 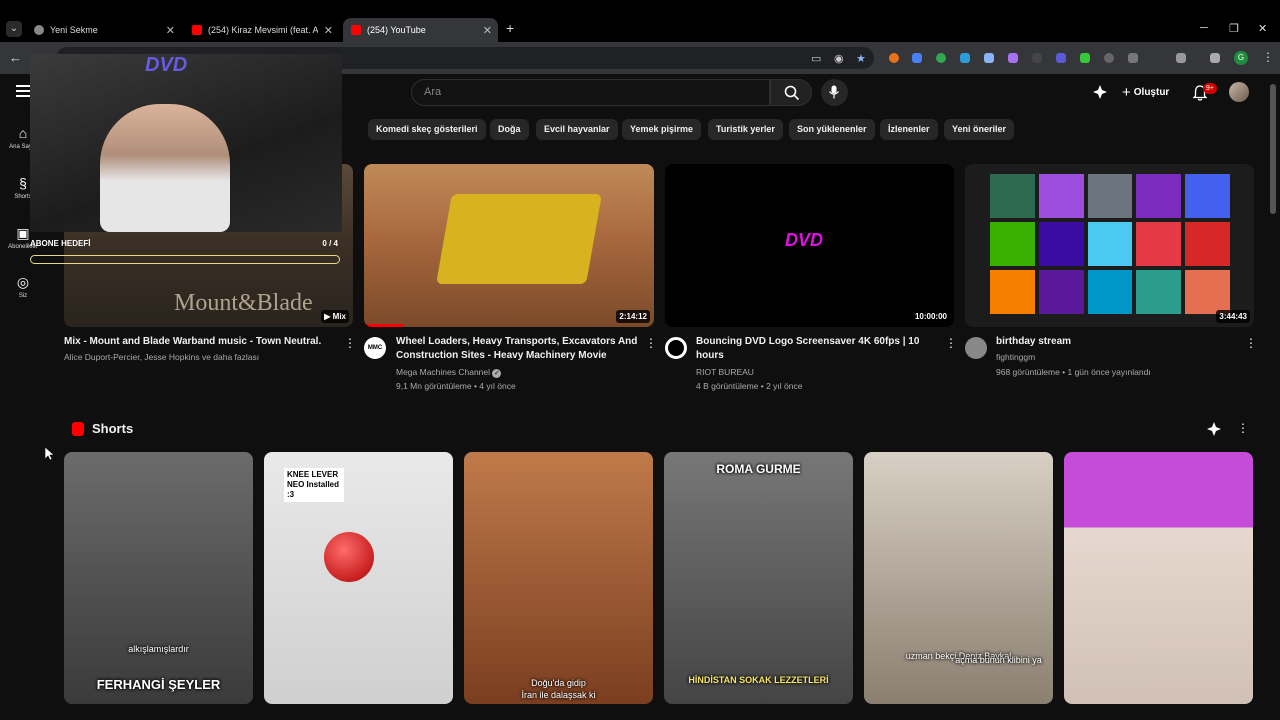 I want to click on video-title: birthday stream, so click(x=1116, y=342).